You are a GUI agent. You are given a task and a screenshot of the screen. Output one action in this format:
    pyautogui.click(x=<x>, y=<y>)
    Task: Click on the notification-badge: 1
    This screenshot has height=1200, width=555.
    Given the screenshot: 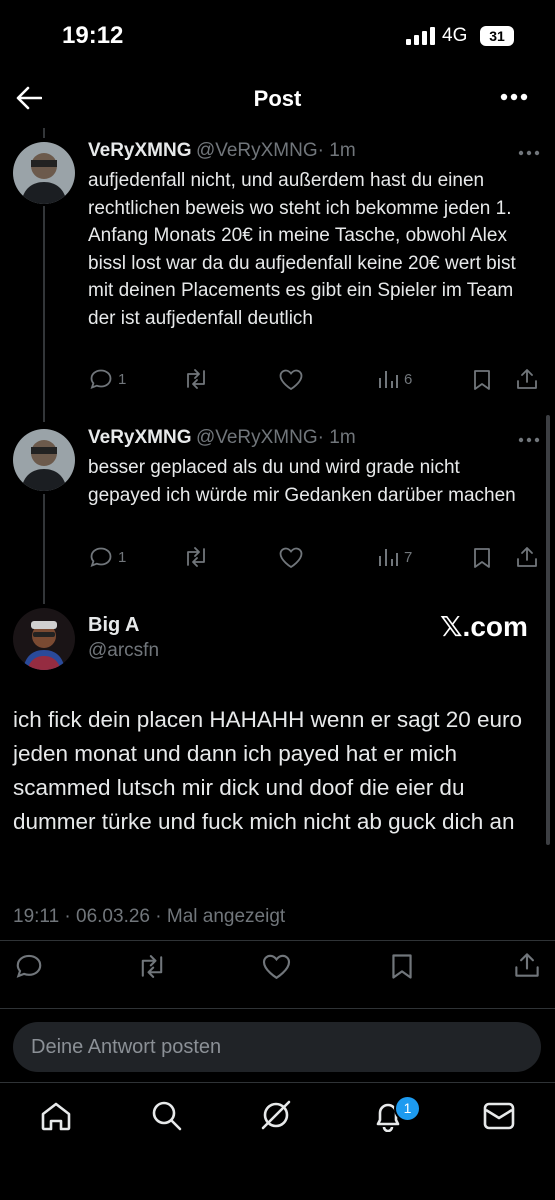 What is the action you would take?
    pyautogui.click(x=407, y=1108)
    